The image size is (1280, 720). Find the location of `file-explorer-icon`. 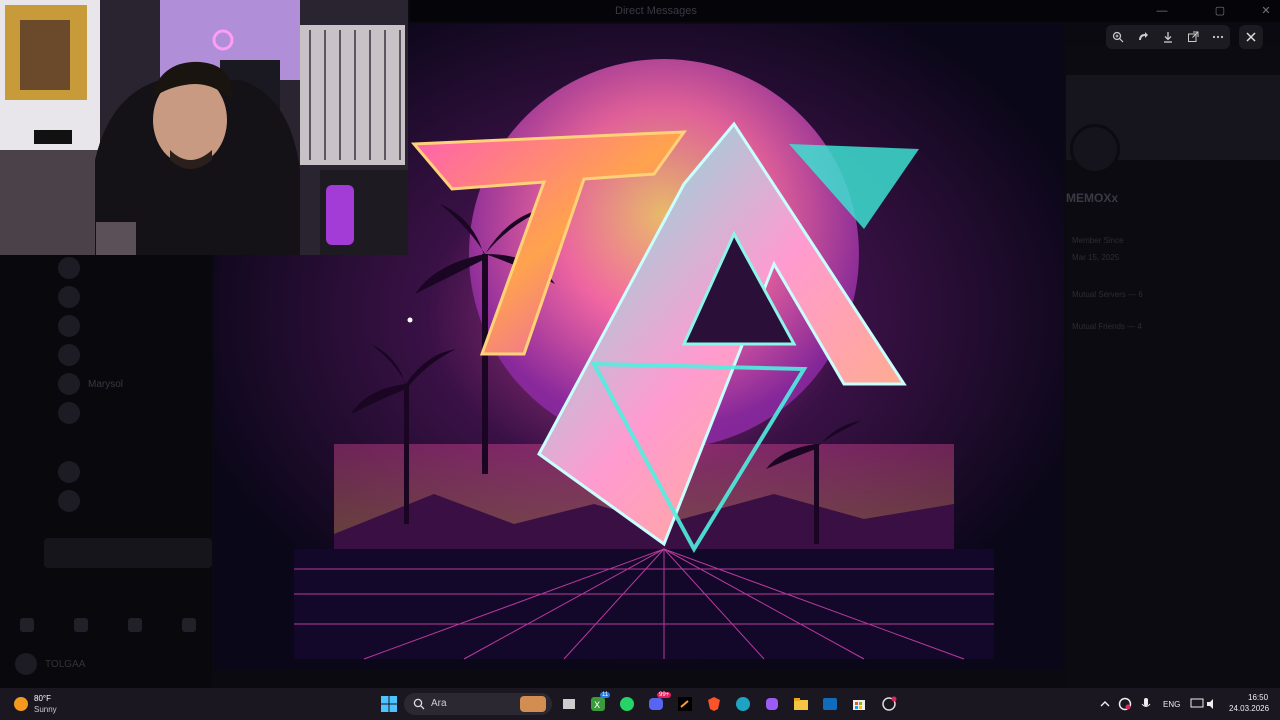

file-explorer-icon is located at coordinates (801, 704).